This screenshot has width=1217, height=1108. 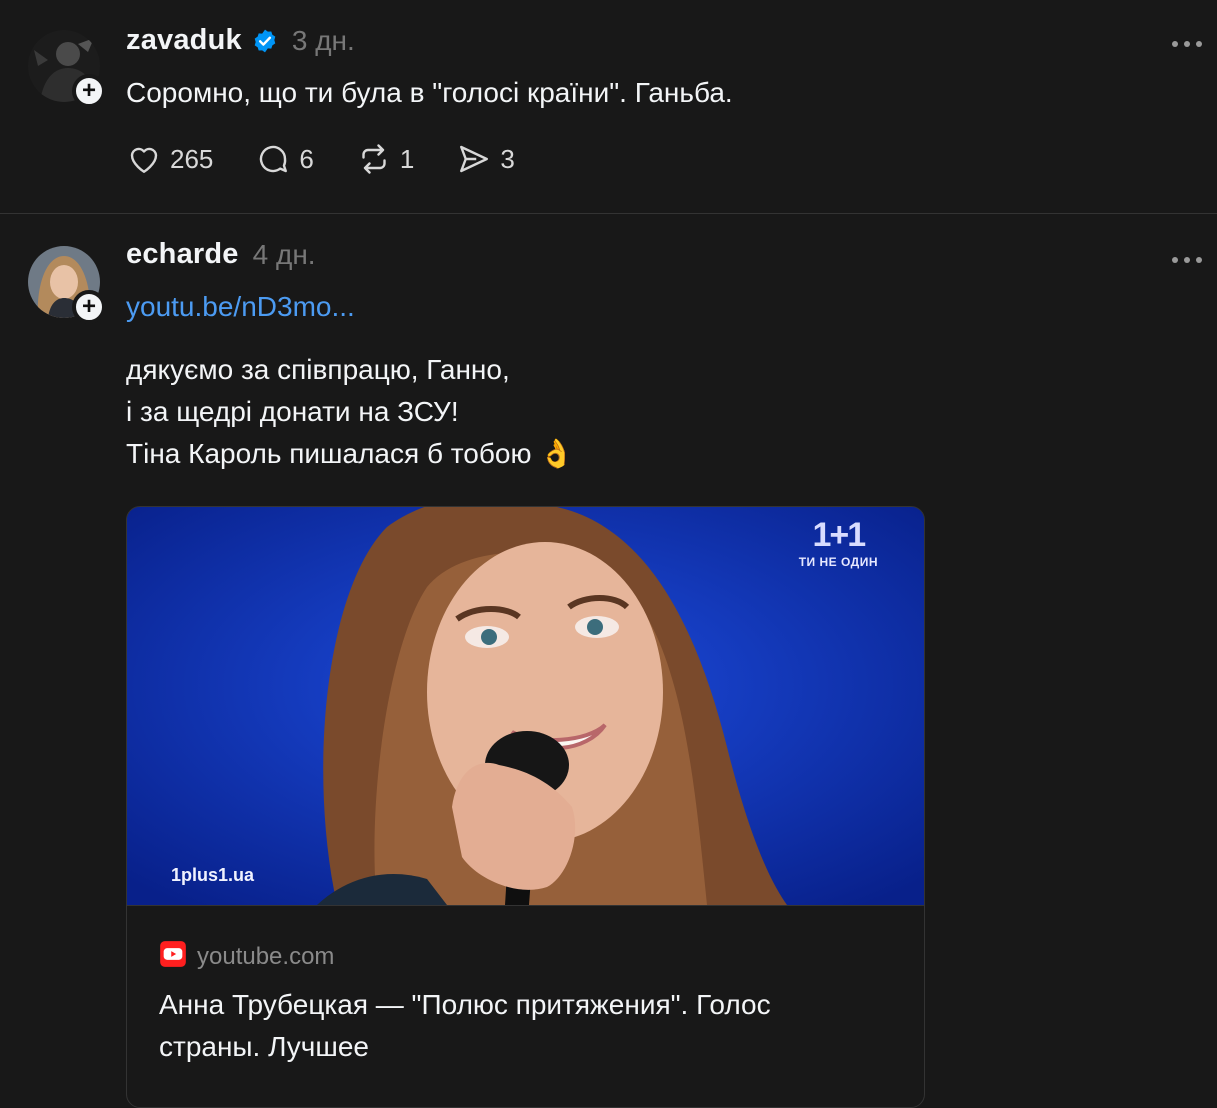 I want to click on card-domain: youtube.com, so click(x=266, y=956).